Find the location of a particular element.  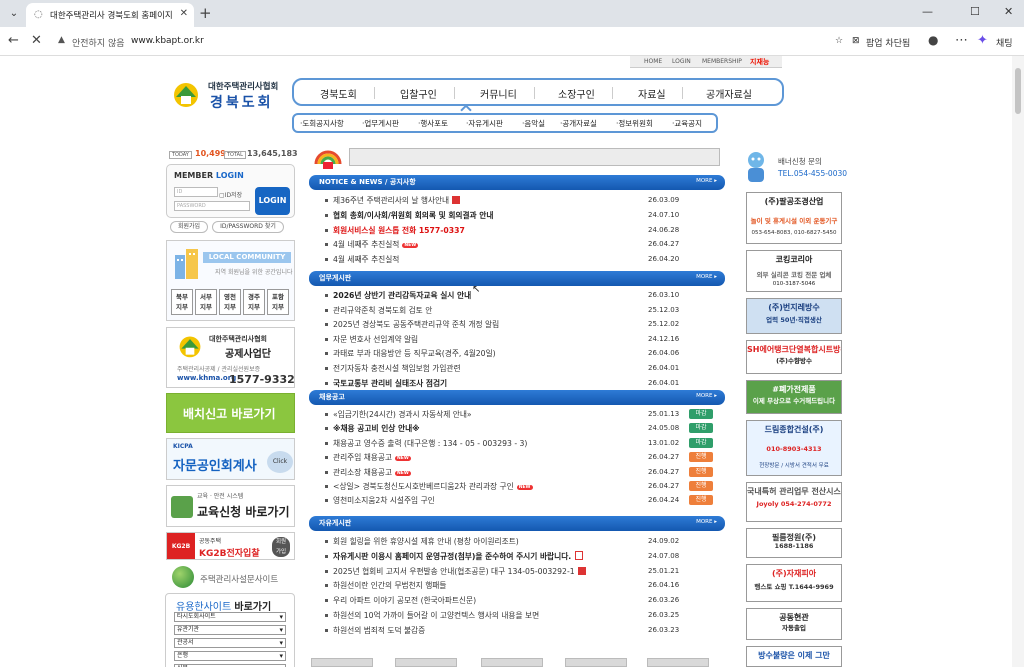

board-row: «입금기한(24시간) 경과시 자동삭제 안내» 25.01.13 마감 is located at coordinates (518, 414).